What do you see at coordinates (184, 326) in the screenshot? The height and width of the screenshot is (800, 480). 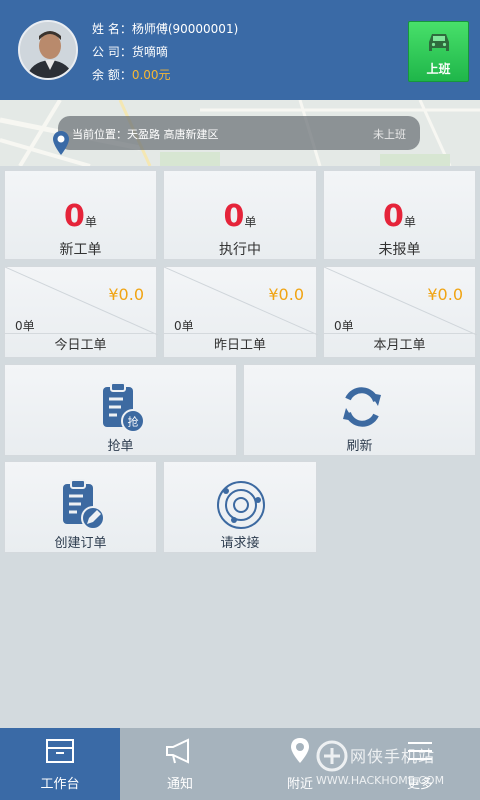 I see `yesterday-order-count: 0单` at bounding box center [184, 326].